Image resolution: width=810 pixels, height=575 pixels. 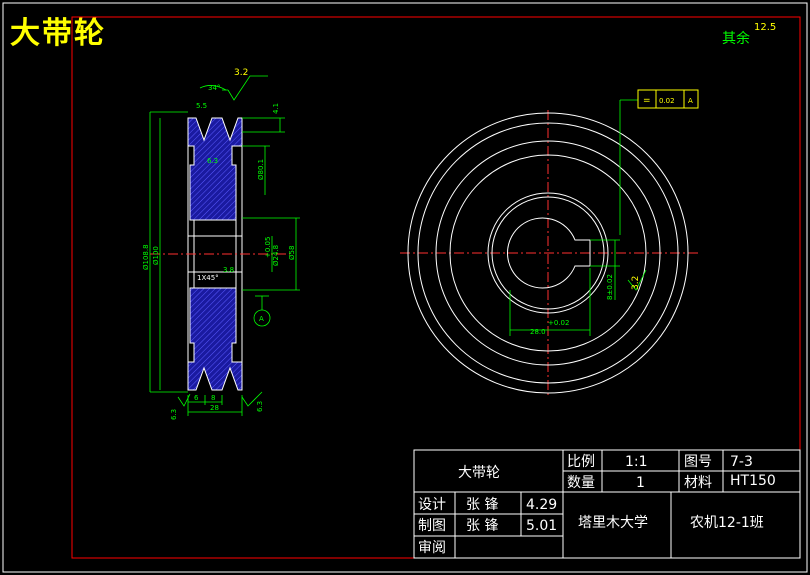 I want to click on dim-b2: 8, so click(x=213, y=398).